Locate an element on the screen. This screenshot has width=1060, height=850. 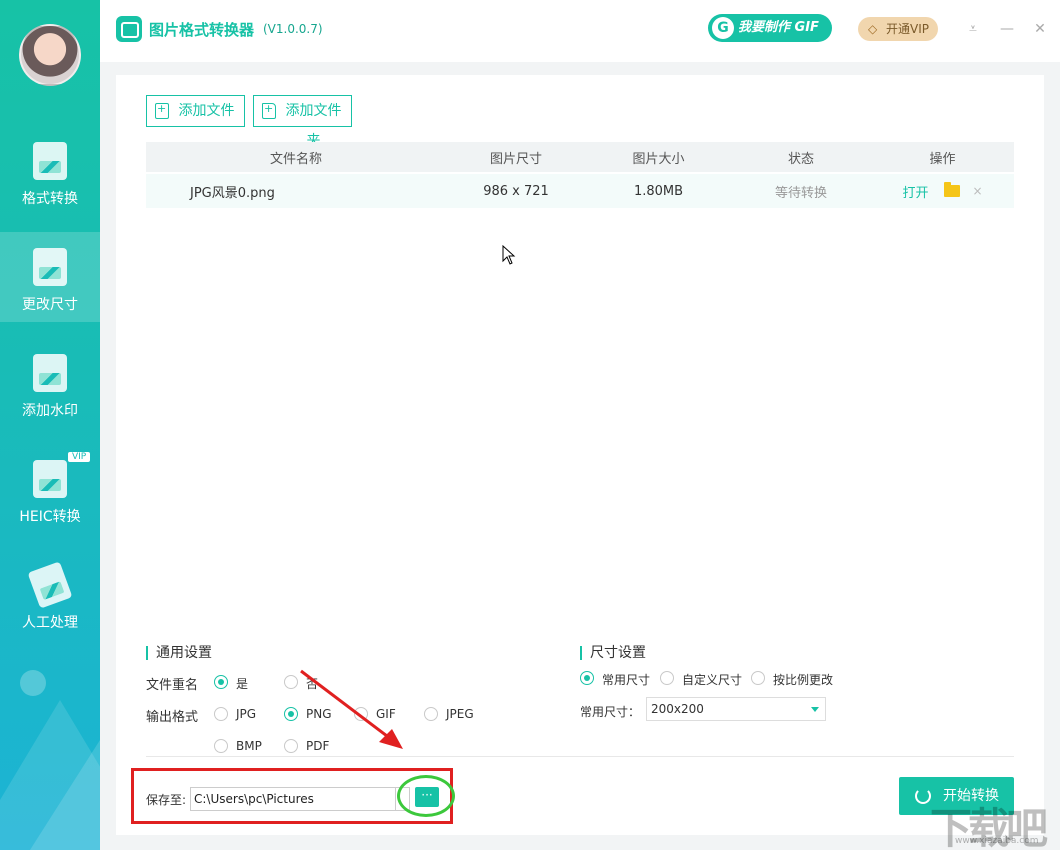
add-file-label: 添加文件 is located at coordinates (206, 111).